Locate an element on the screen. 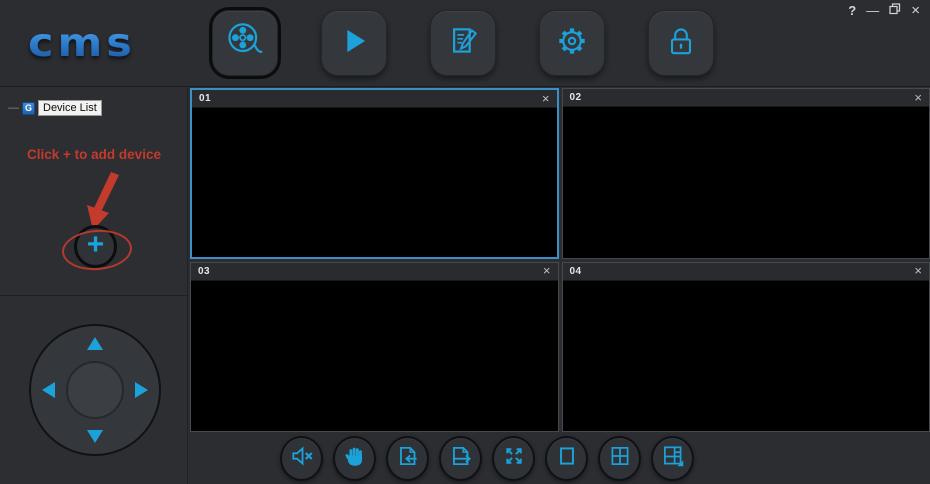 This screenshot has height=484, width=930. expand-arrows-icon is located at coordinates (514, 458).